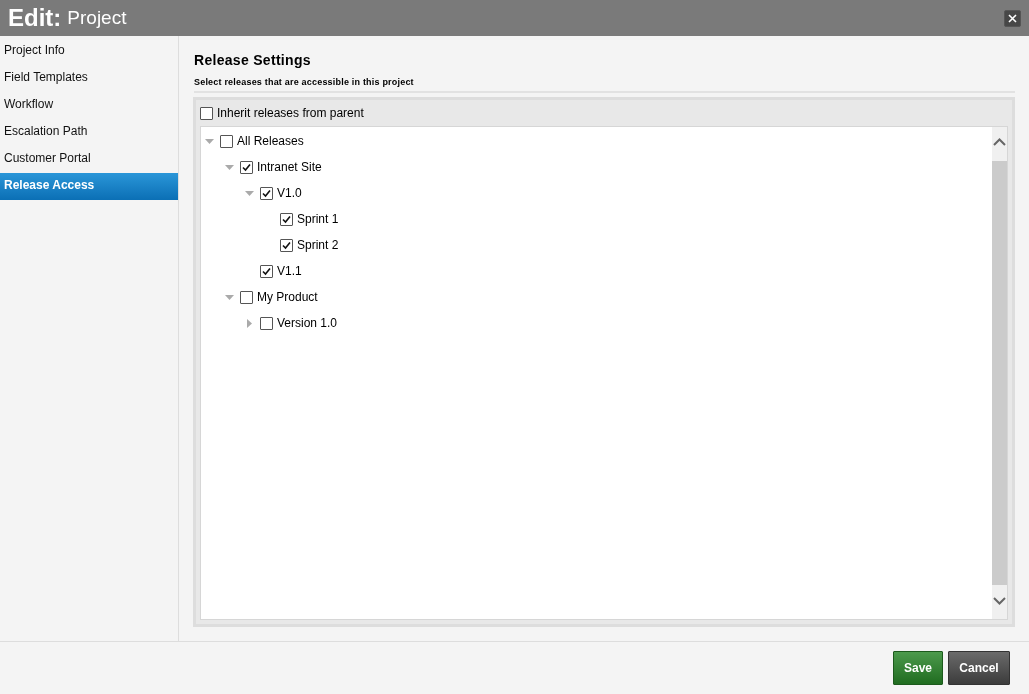 Image resolution: width=1029 pixels, height=694 pixels. I want to click on tree-item-label: V1.1, so click(289, 271).